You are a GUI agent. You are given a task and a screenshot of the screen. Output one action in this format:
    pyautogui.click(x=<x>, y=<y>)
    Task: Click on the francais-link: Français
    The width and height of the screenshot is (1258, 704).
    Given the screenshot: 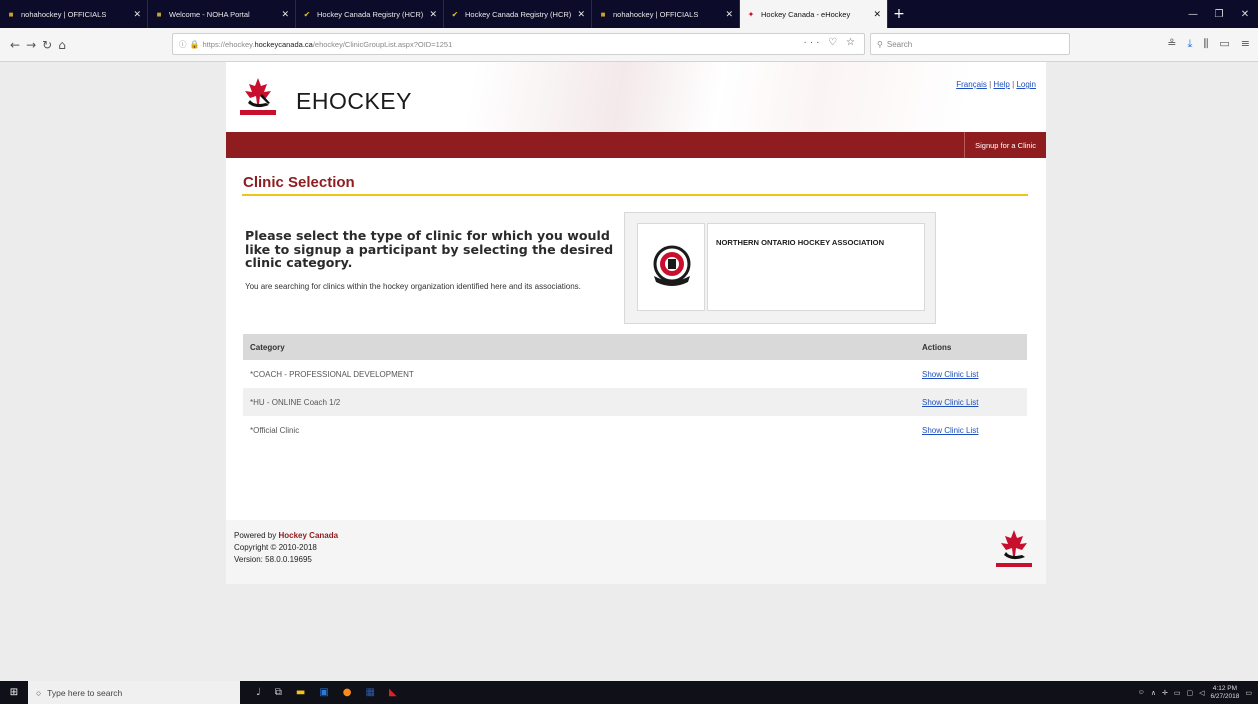 What is the action you would take?
    pyautogui.click(x=971, y=84)
    